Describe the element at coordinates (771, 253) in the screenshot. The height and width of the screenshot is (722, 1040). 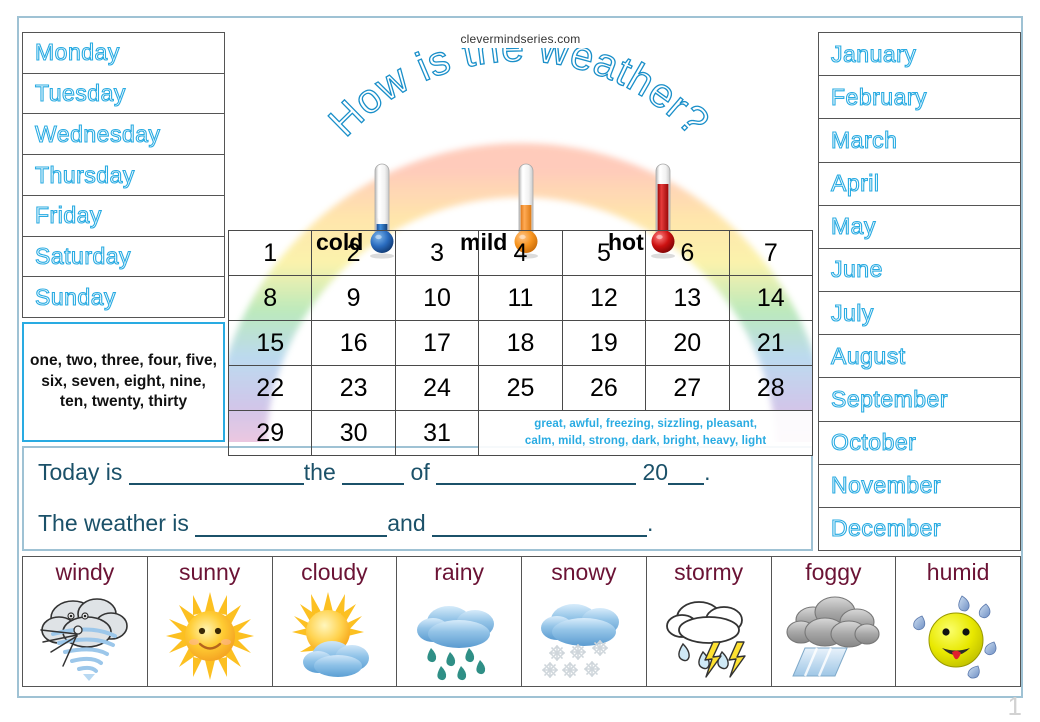
I see `day-cell: 7` at that location.